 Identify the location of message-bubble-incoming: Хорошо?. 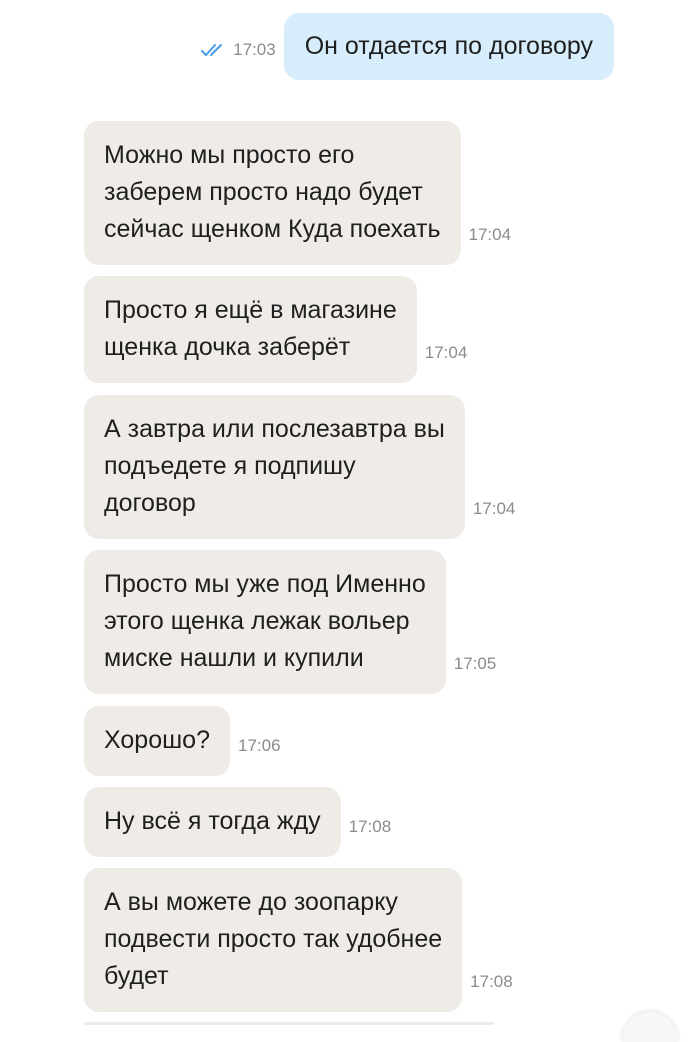
(157, 741).